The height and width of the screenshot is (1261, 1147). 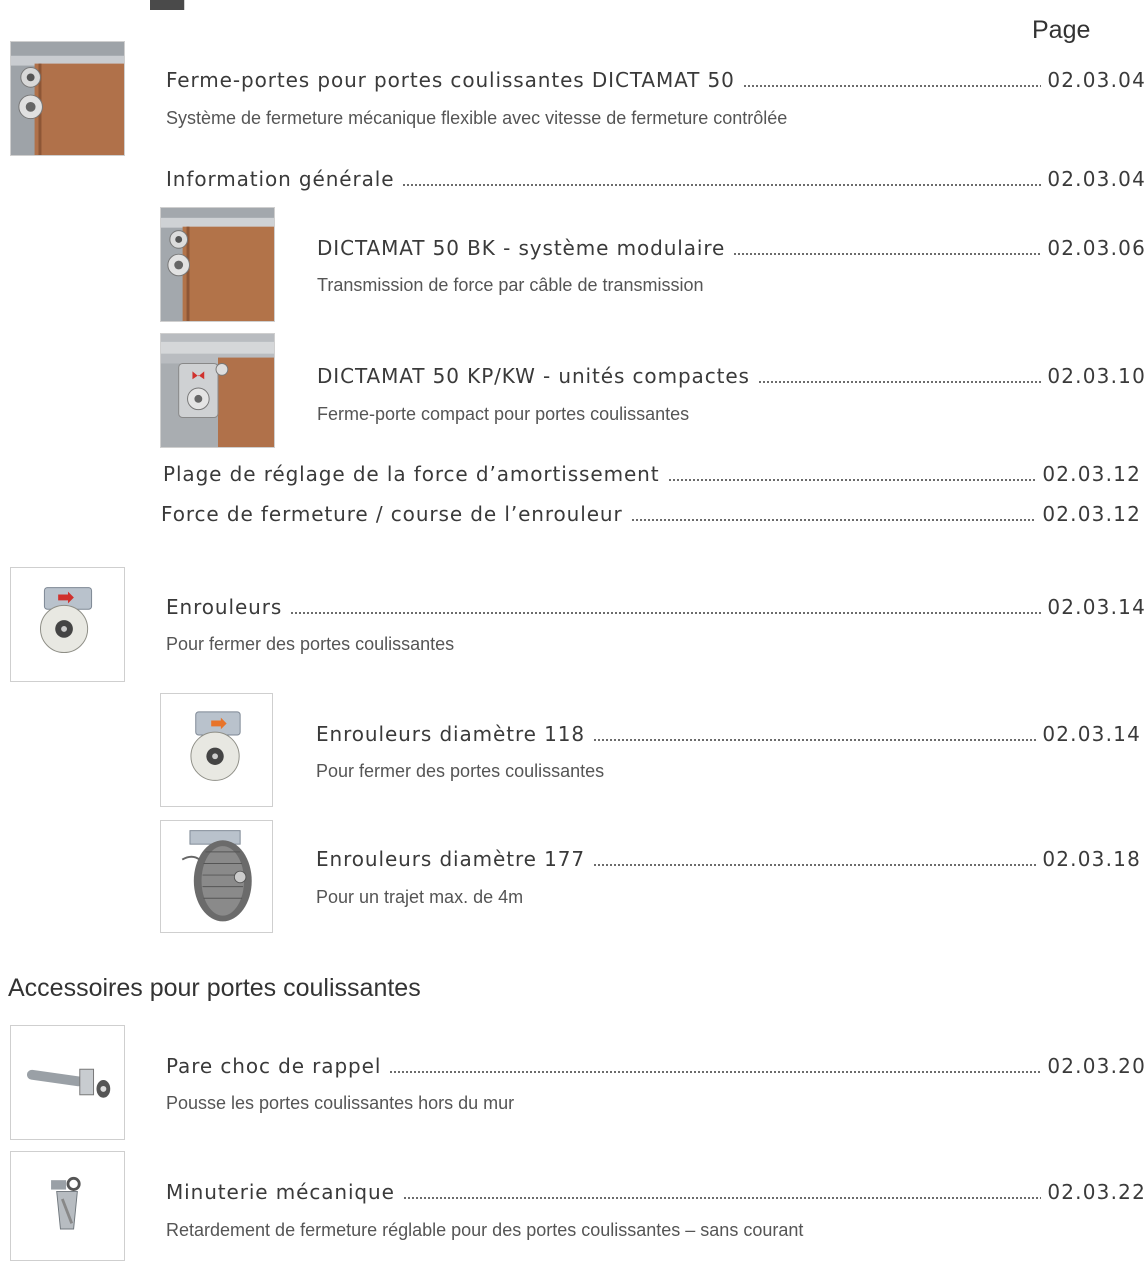 I want to click on entry-page-number: 02.03.06, so click(x=1096, y=248).